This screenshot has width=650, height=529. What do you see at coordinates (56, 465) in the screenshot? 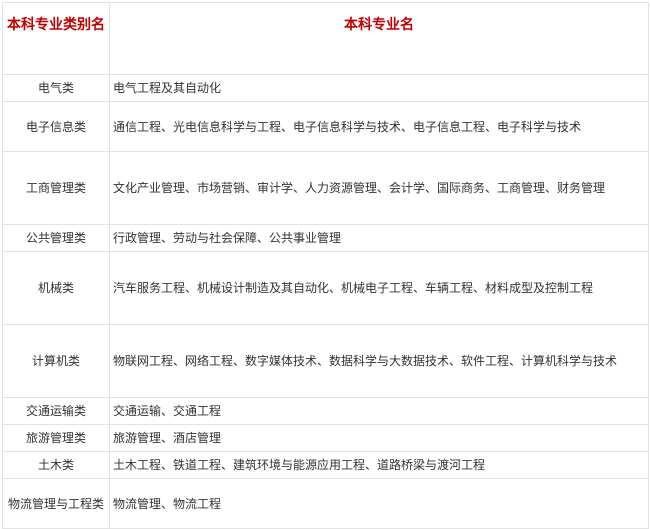
I see `category-cell: 土木类` at bounding box center [56, 465].